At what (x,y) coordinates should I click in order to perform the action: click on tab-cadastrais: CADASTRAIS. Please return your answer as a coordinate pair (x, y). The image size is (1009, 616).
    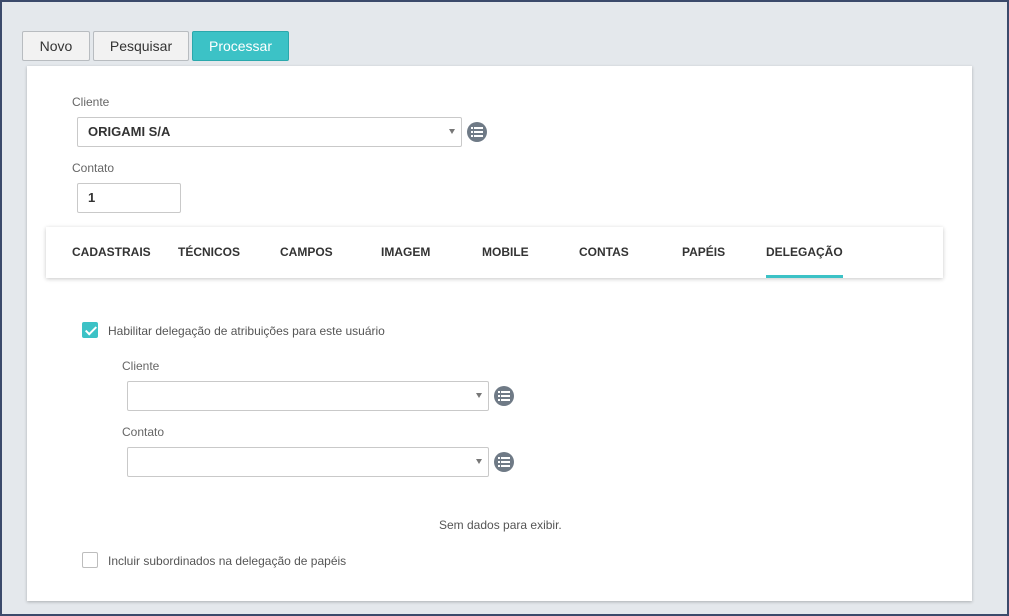
    Looking at the image, I should click on (111, 252).